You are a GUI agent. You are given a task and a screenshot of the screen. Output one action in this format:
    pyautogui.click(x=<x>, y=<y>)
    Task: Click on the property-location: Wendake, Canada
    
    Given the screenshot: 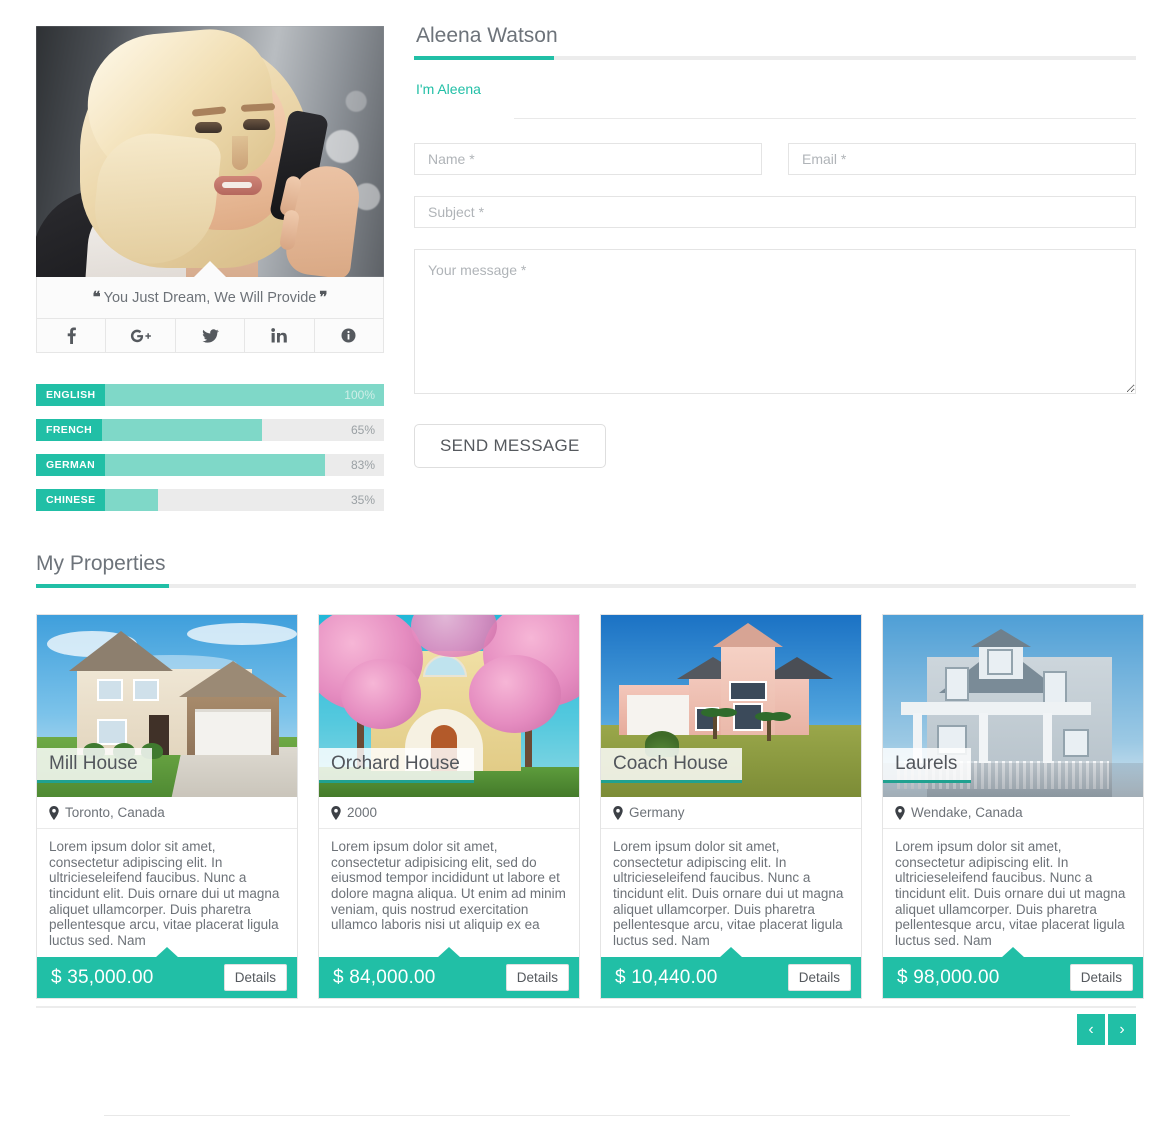 What is the action you would take?
    pyautogui.click(x=1013, y=813)
    